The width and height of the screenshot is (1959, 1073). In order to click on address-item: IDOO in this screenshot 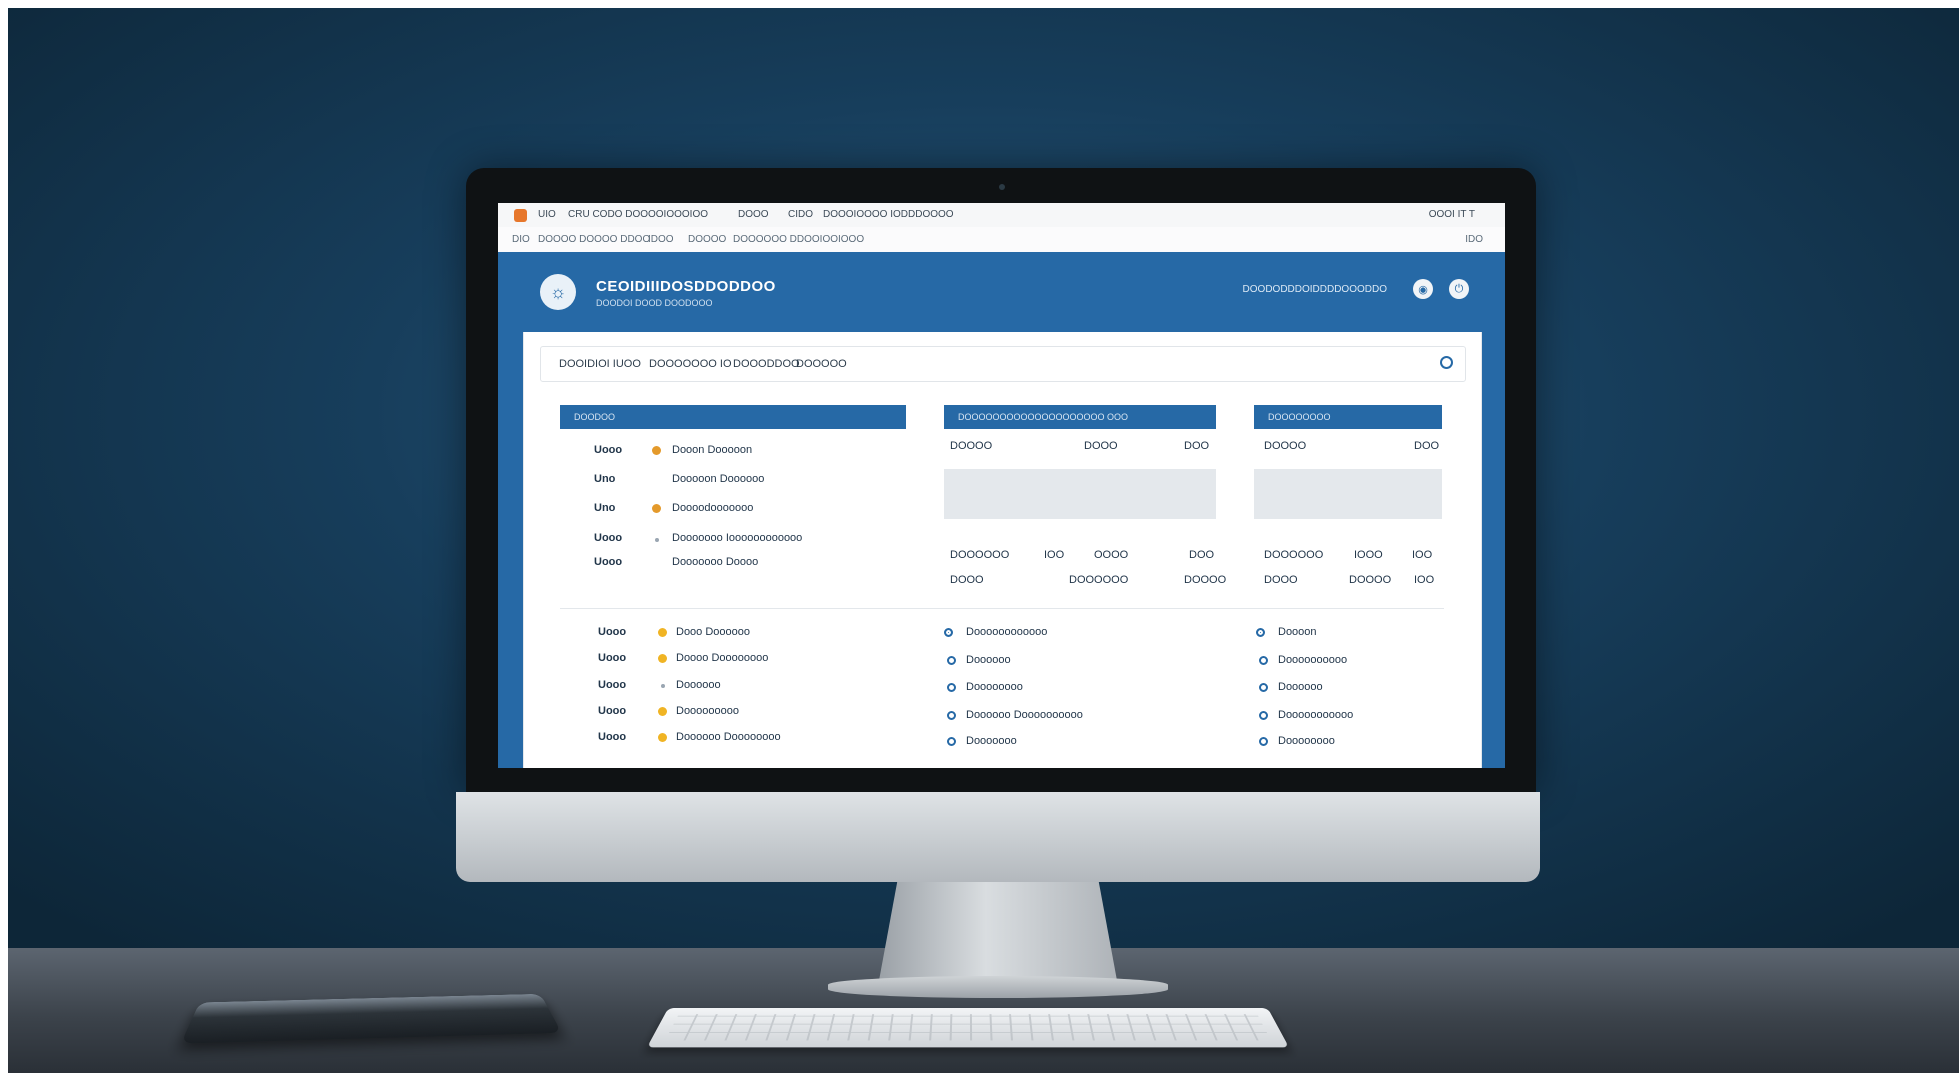, I will do `click(661, 239)`.